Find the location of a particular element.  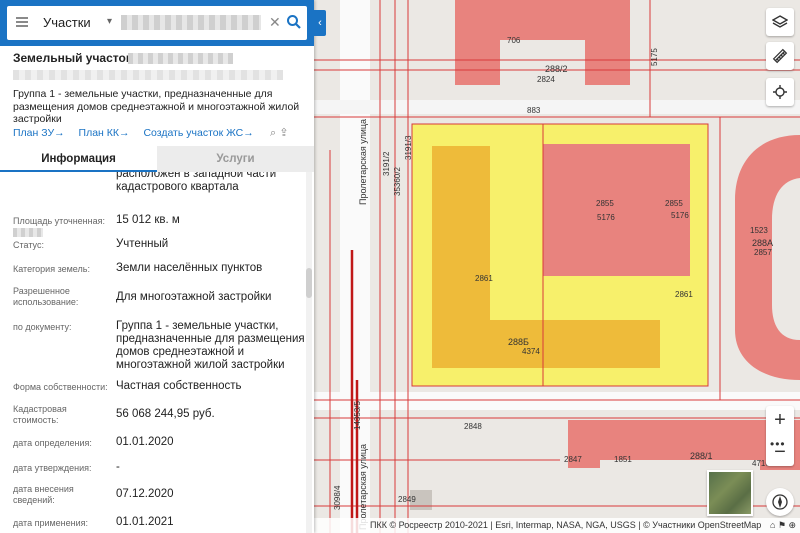

compass-button is located at coordinates (780, 502).